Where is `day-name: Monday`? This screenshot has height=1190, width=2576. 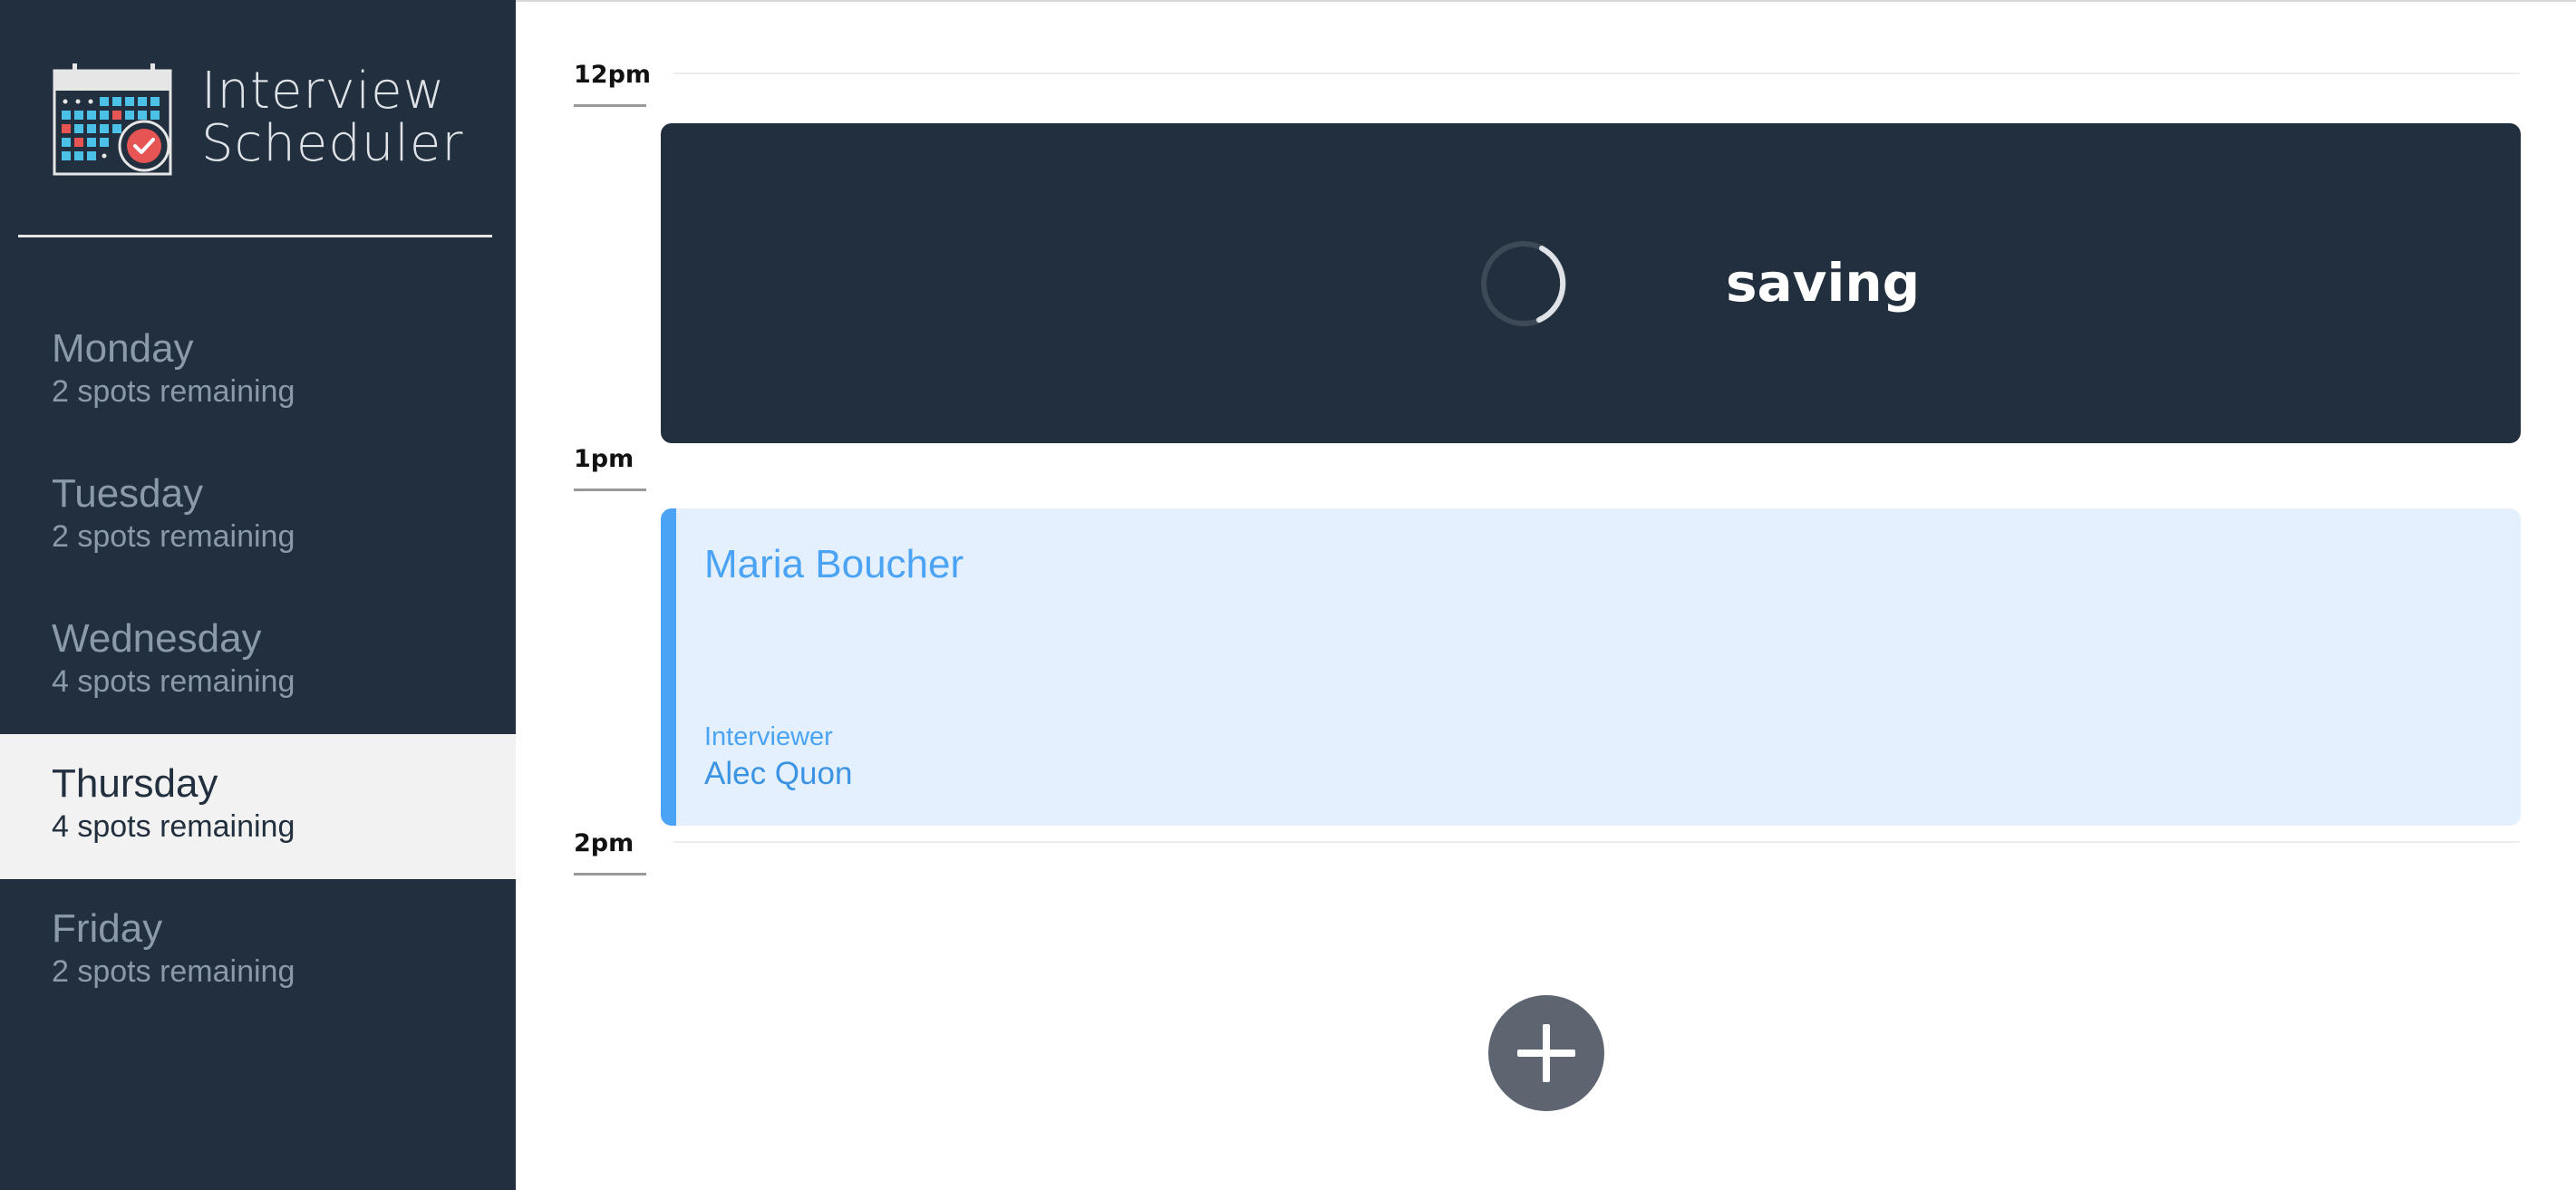 day-name: Monday is located at coordinates (123, 349).